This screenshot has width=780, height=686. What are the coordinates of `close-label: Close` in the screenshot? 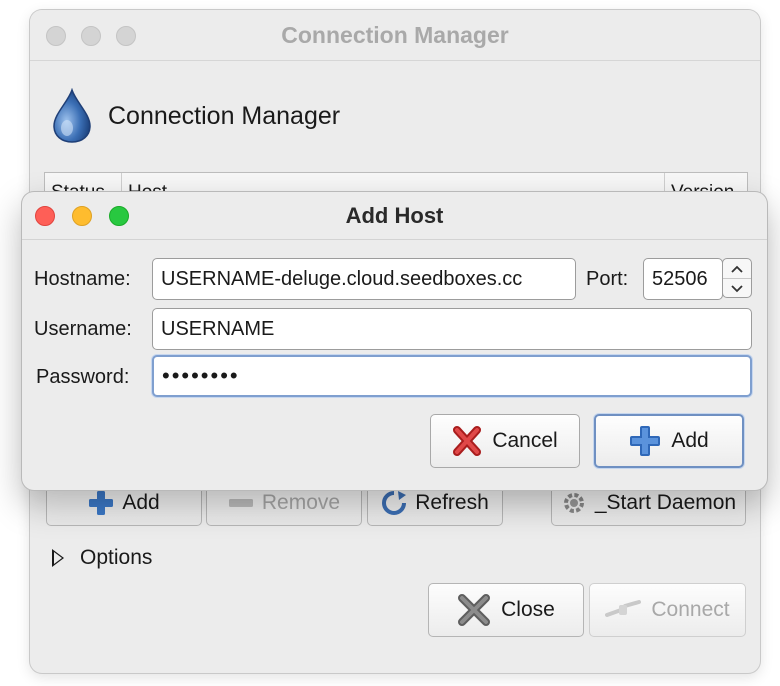 It's located at (528, 609).